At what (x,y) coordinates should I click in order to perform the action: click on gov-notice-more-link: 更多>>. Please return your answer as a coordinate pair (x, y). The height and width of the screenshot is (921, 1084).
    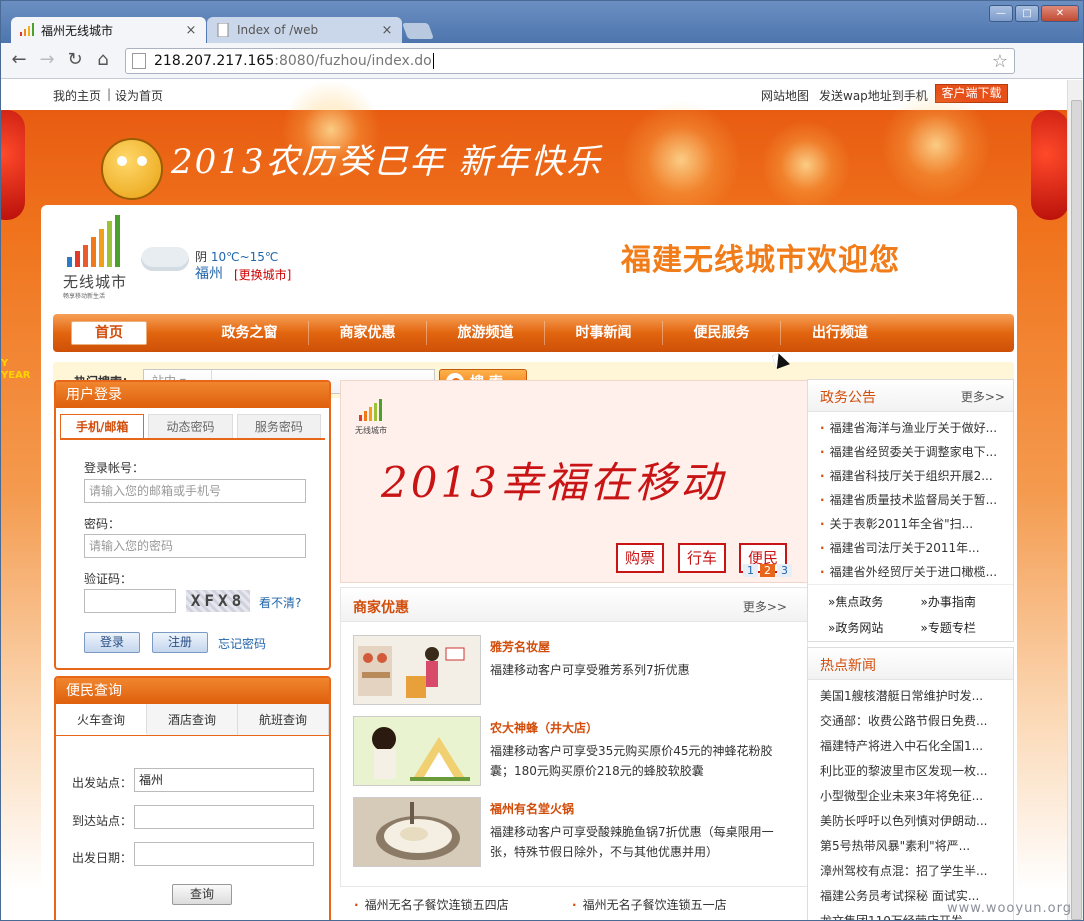
    Looking at the image, I should click on (983, 396).